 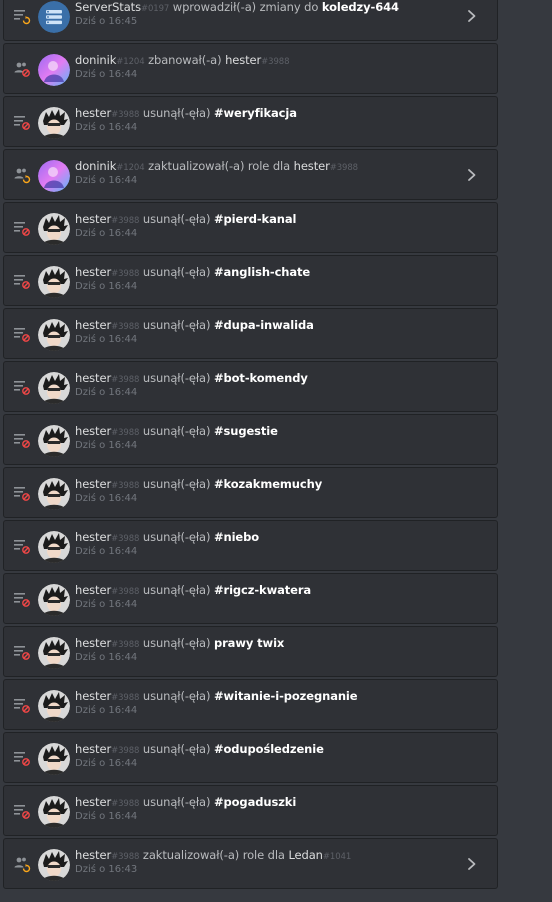 I want to click on action-target: koledzy-644, so click(x=360, y=7).